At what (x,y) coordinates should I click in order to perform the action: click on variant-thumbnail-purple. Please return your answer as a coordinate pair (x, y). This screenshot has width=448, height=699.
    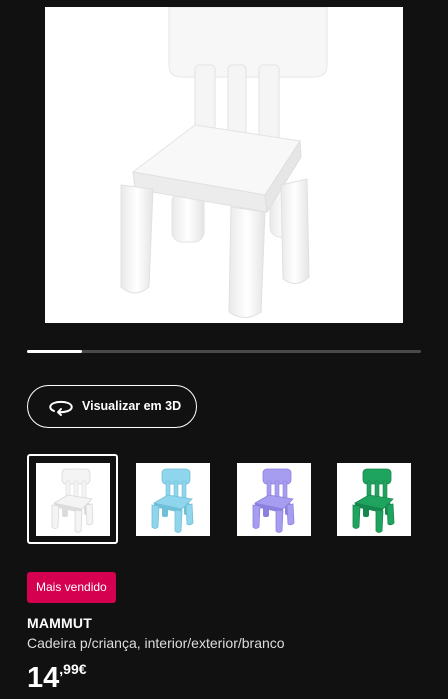
    Looking at the image, I should click on (274, 499).